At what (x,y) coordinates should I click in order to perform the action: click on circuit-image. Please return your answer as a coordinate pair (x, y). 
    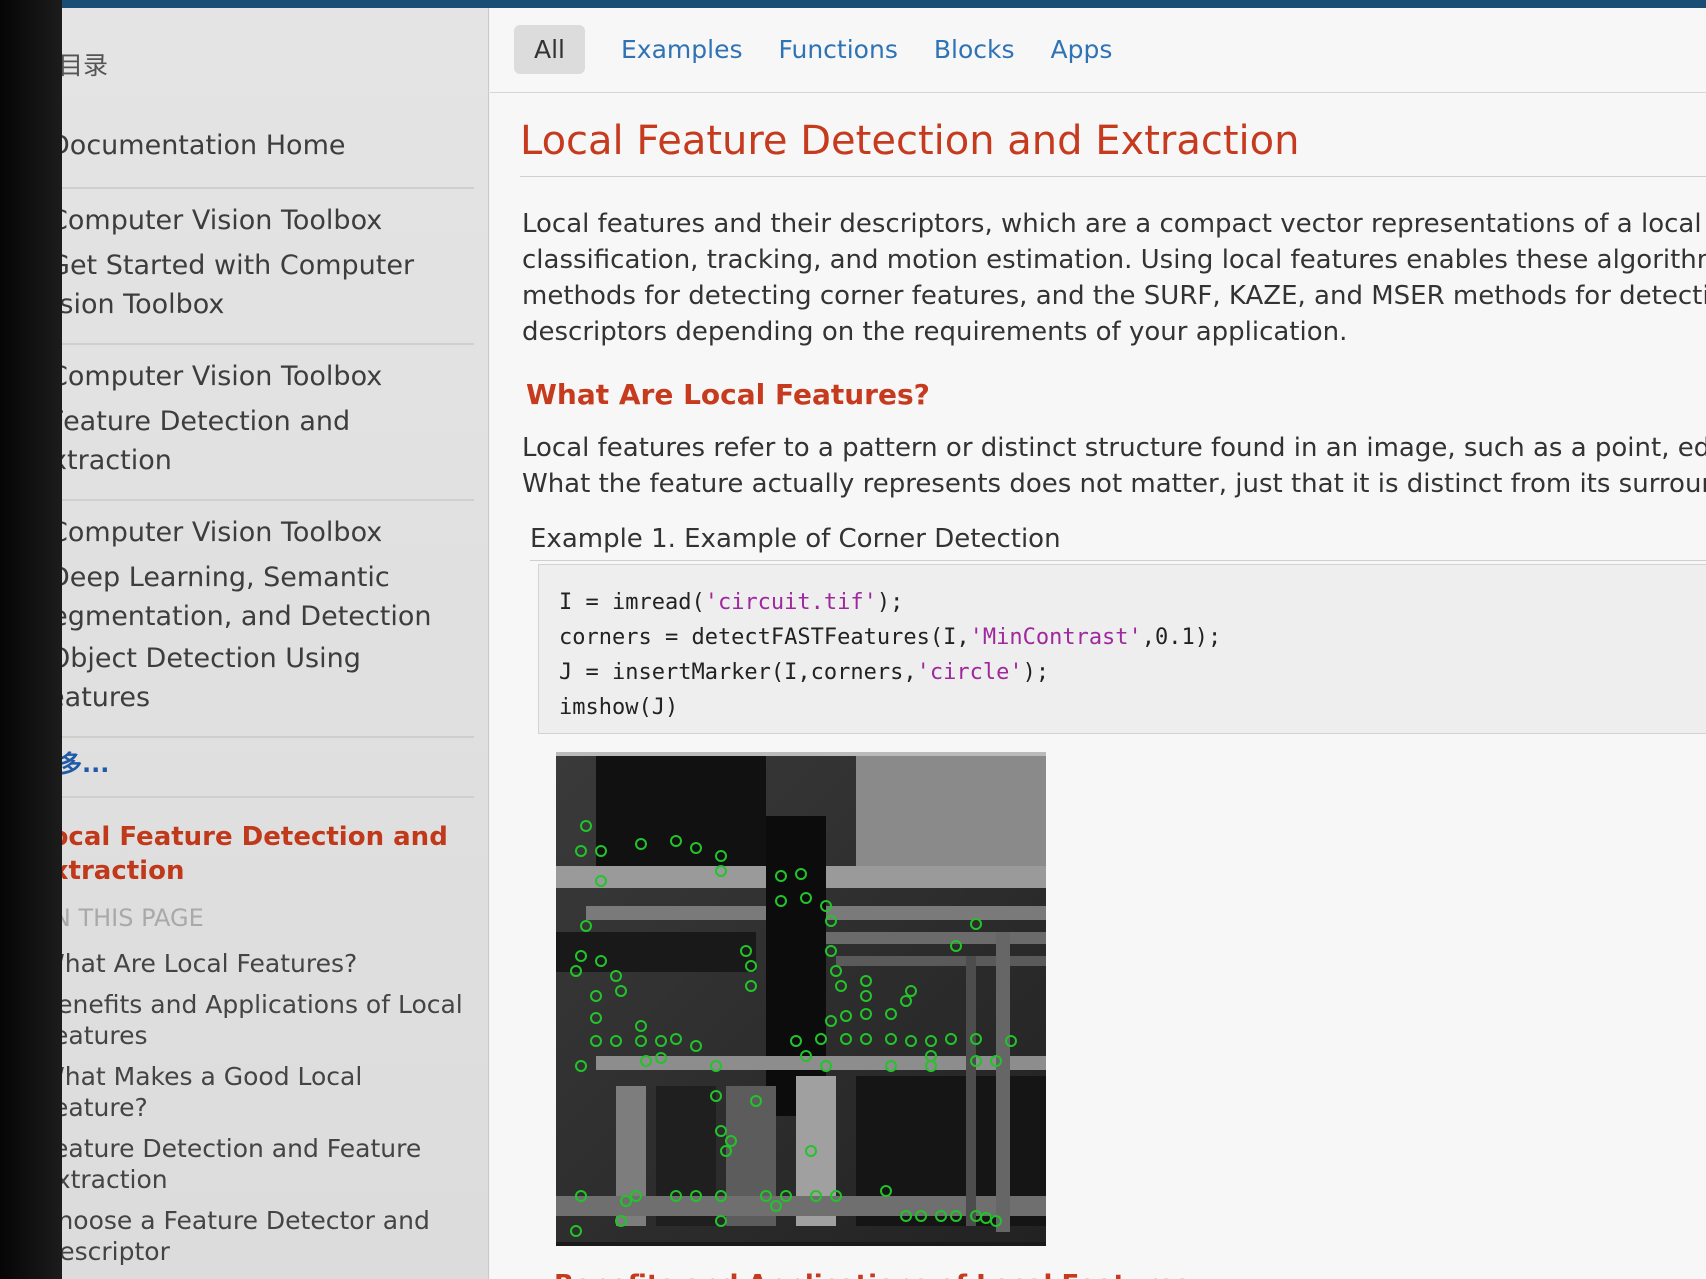
    Looking at the image, I should click on (801, 999).